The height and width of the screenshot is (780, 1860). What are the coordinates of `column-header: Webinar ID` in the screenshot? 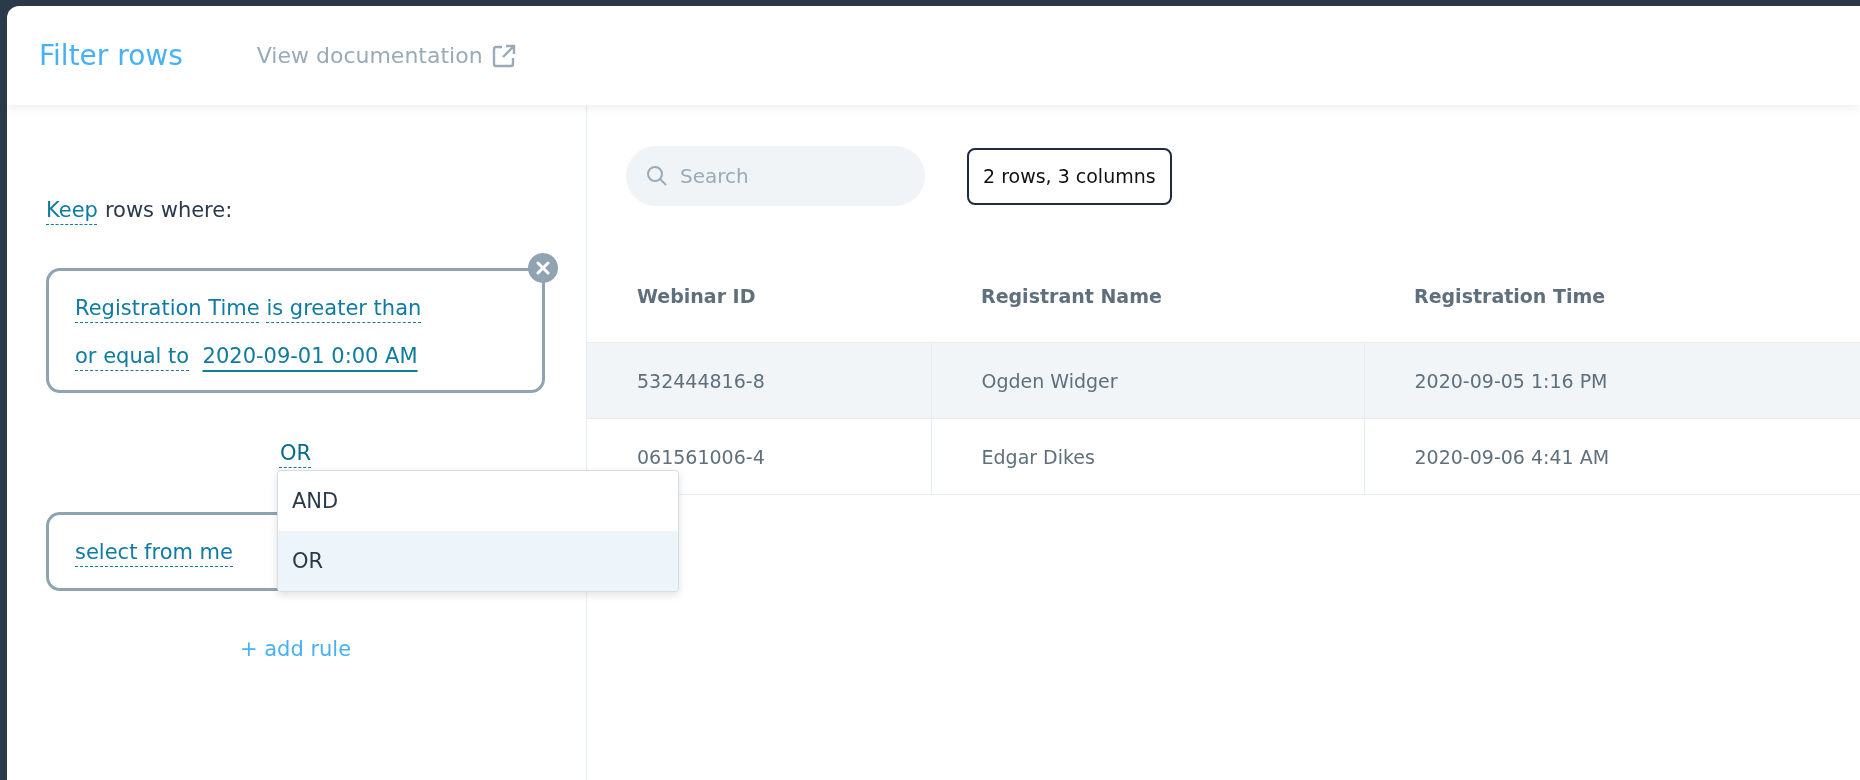 It's located at (696, 296).